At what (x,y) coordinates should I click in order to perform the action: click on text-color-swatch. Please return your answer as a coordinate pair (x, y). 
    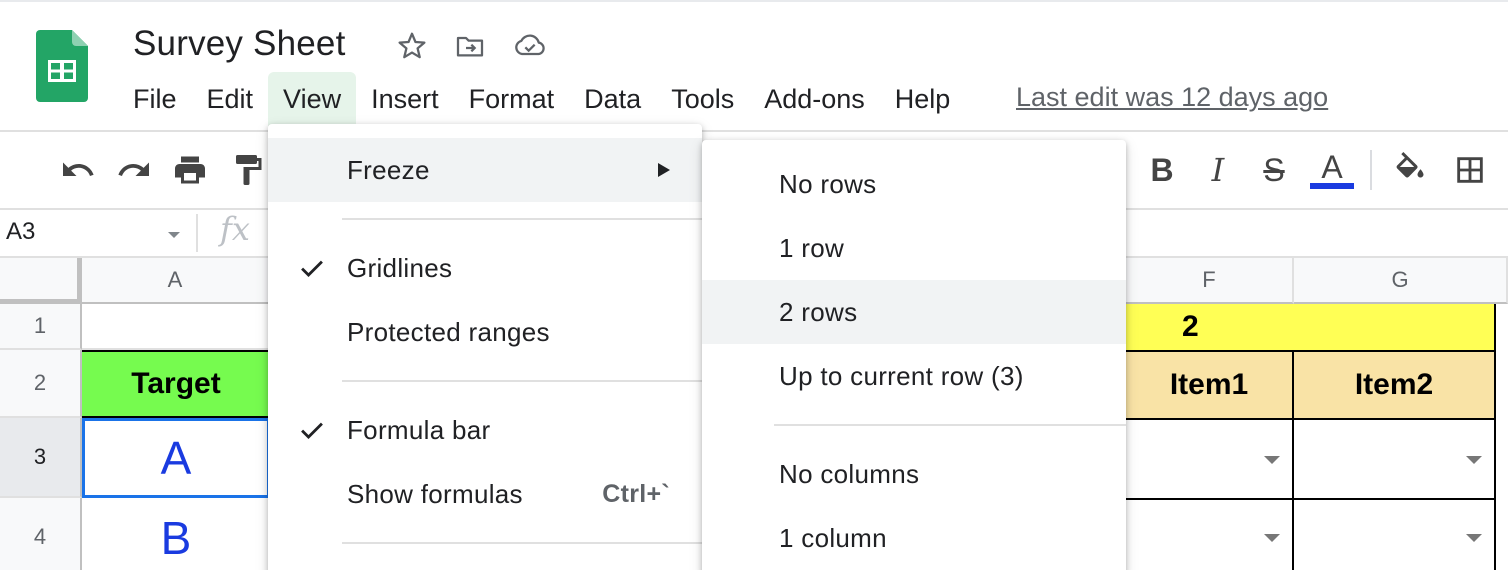
    Looking at the image, I should click on (1332, 186).